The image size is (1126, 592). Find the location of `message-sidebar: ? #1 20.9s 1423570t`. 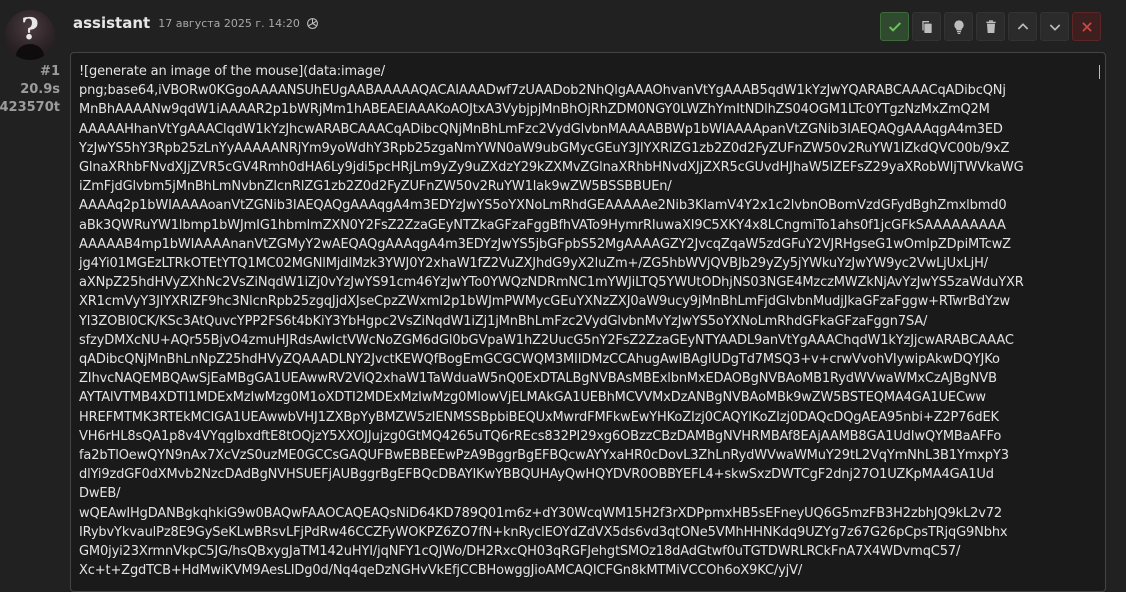

message-sidebar: ? #1 20.9s 1423570t is located at coordinates (36, 287).